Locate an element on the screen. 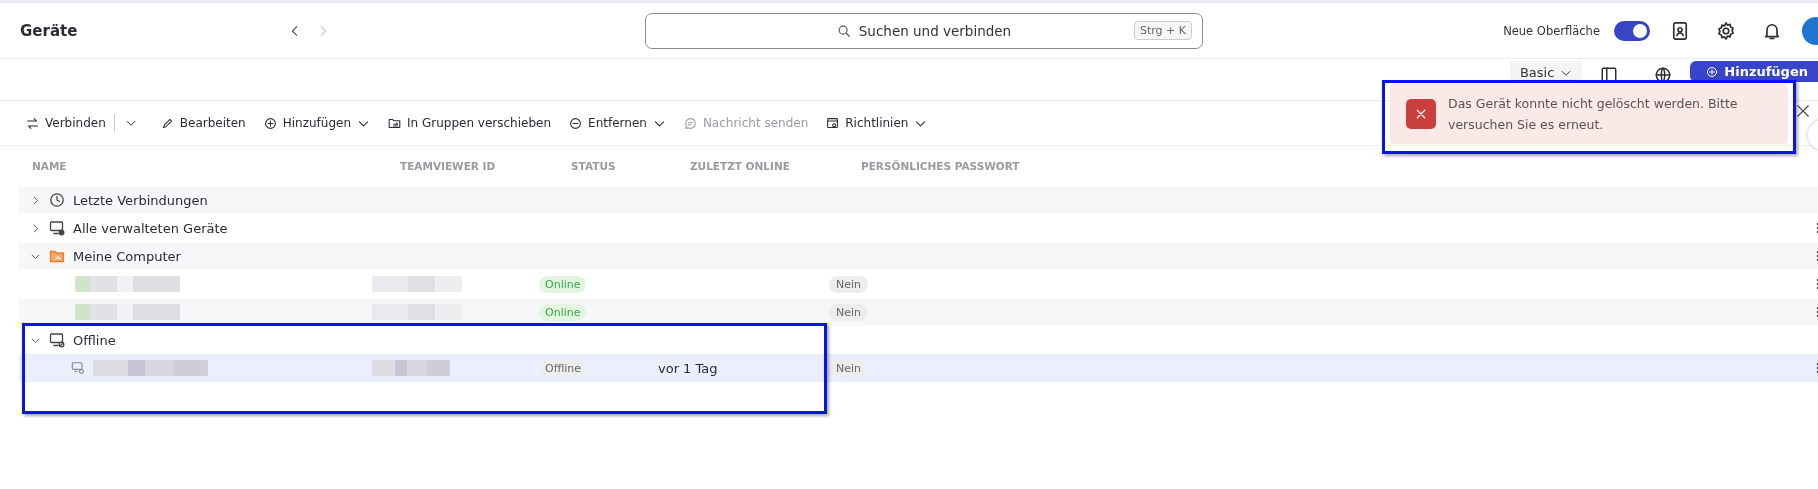 Image resolution: width=1818 pixels, height=489 pixels. offline-device-icon is located at coordinates (78, 368).